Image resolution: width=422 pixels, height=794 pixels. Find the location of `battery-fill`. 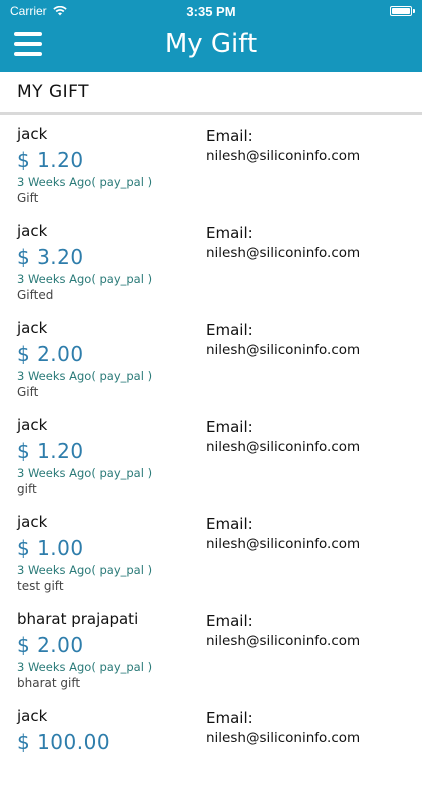

battery-fill is located at coordinates (401, 11).